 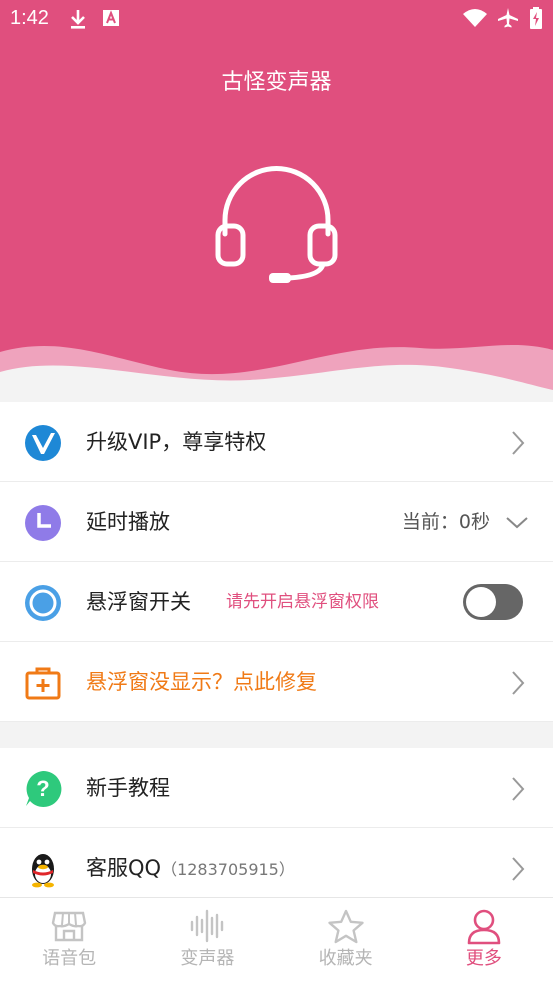 I want to click on nav-label-voice-pack: 语音包, so click(x=69, y=958).